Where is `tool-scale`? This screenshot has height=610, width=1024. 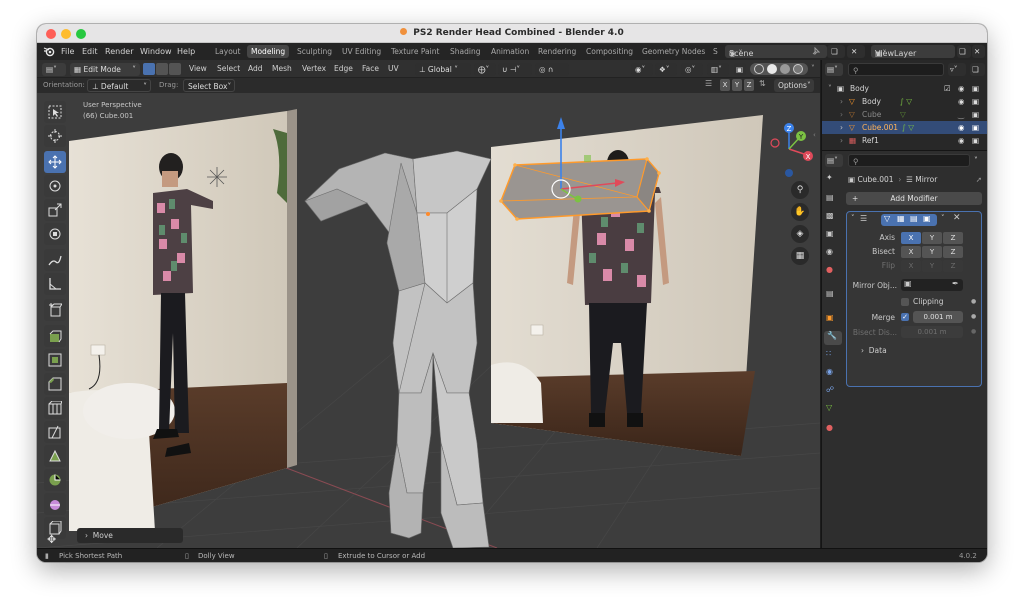
tool-scale is located at coordinates (55, 210).